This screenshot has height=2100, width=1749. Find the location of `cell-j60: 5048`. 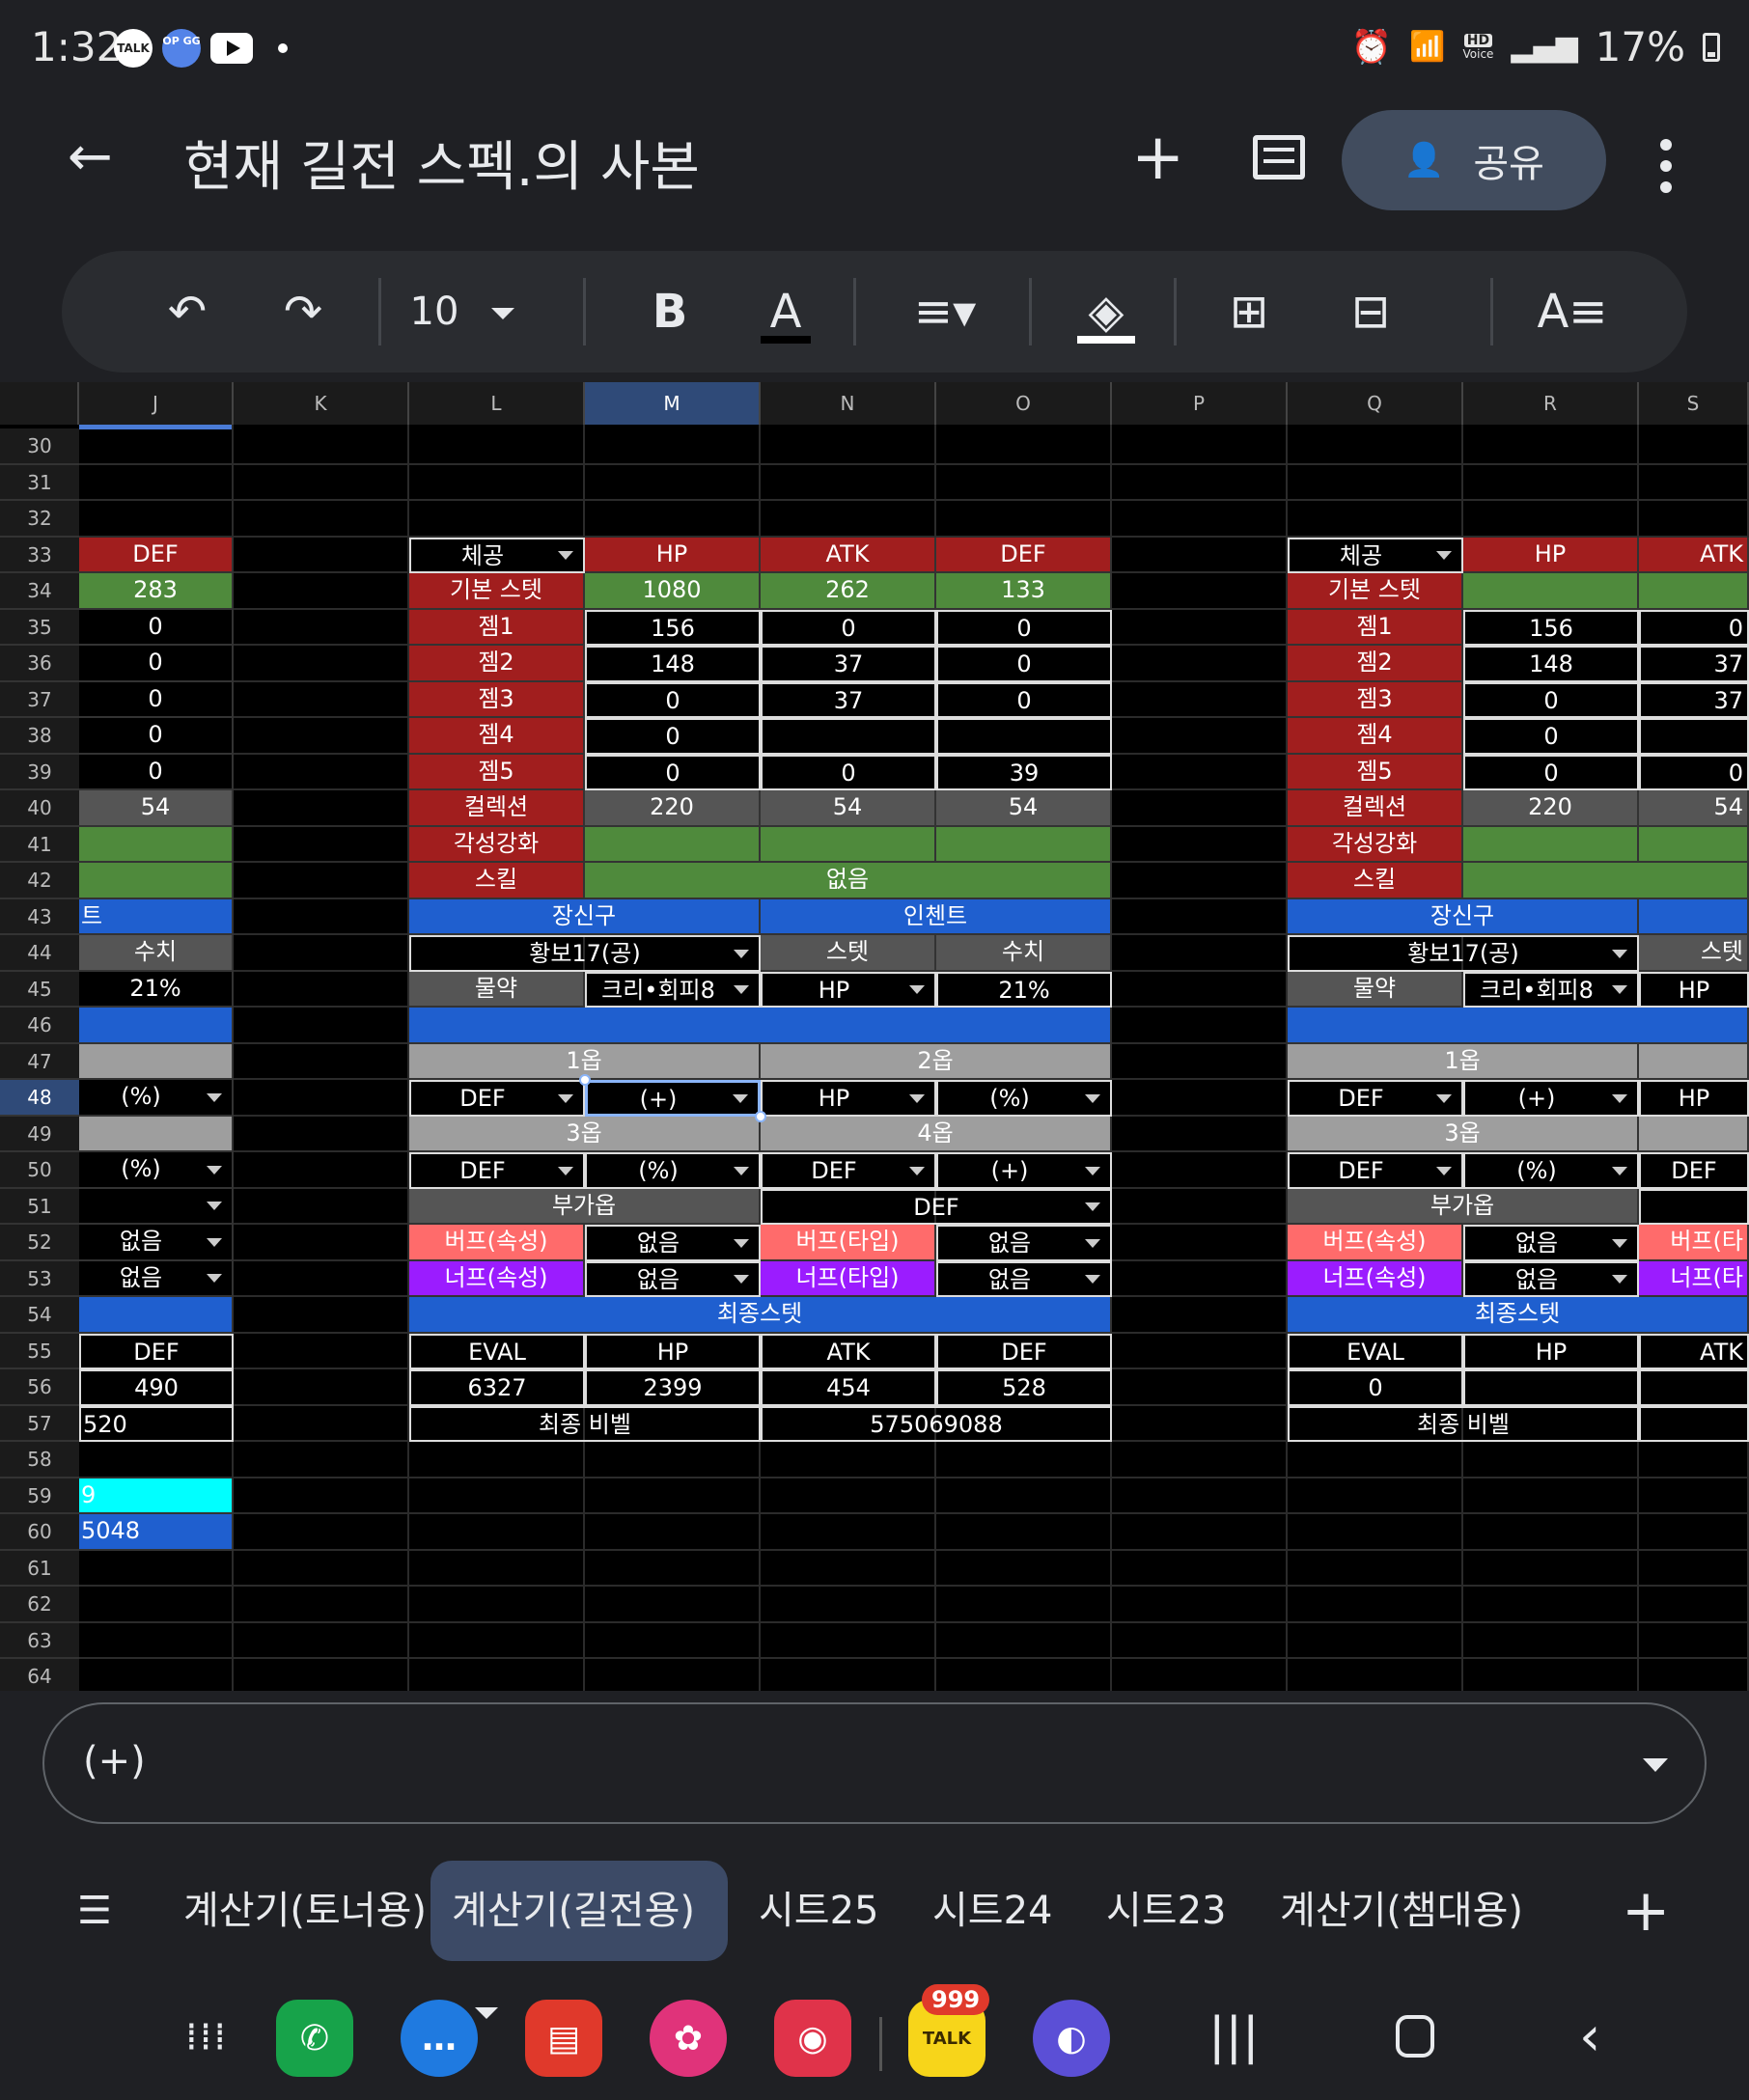

cell-j60: 5048 is located at coordinates (157, 1532).